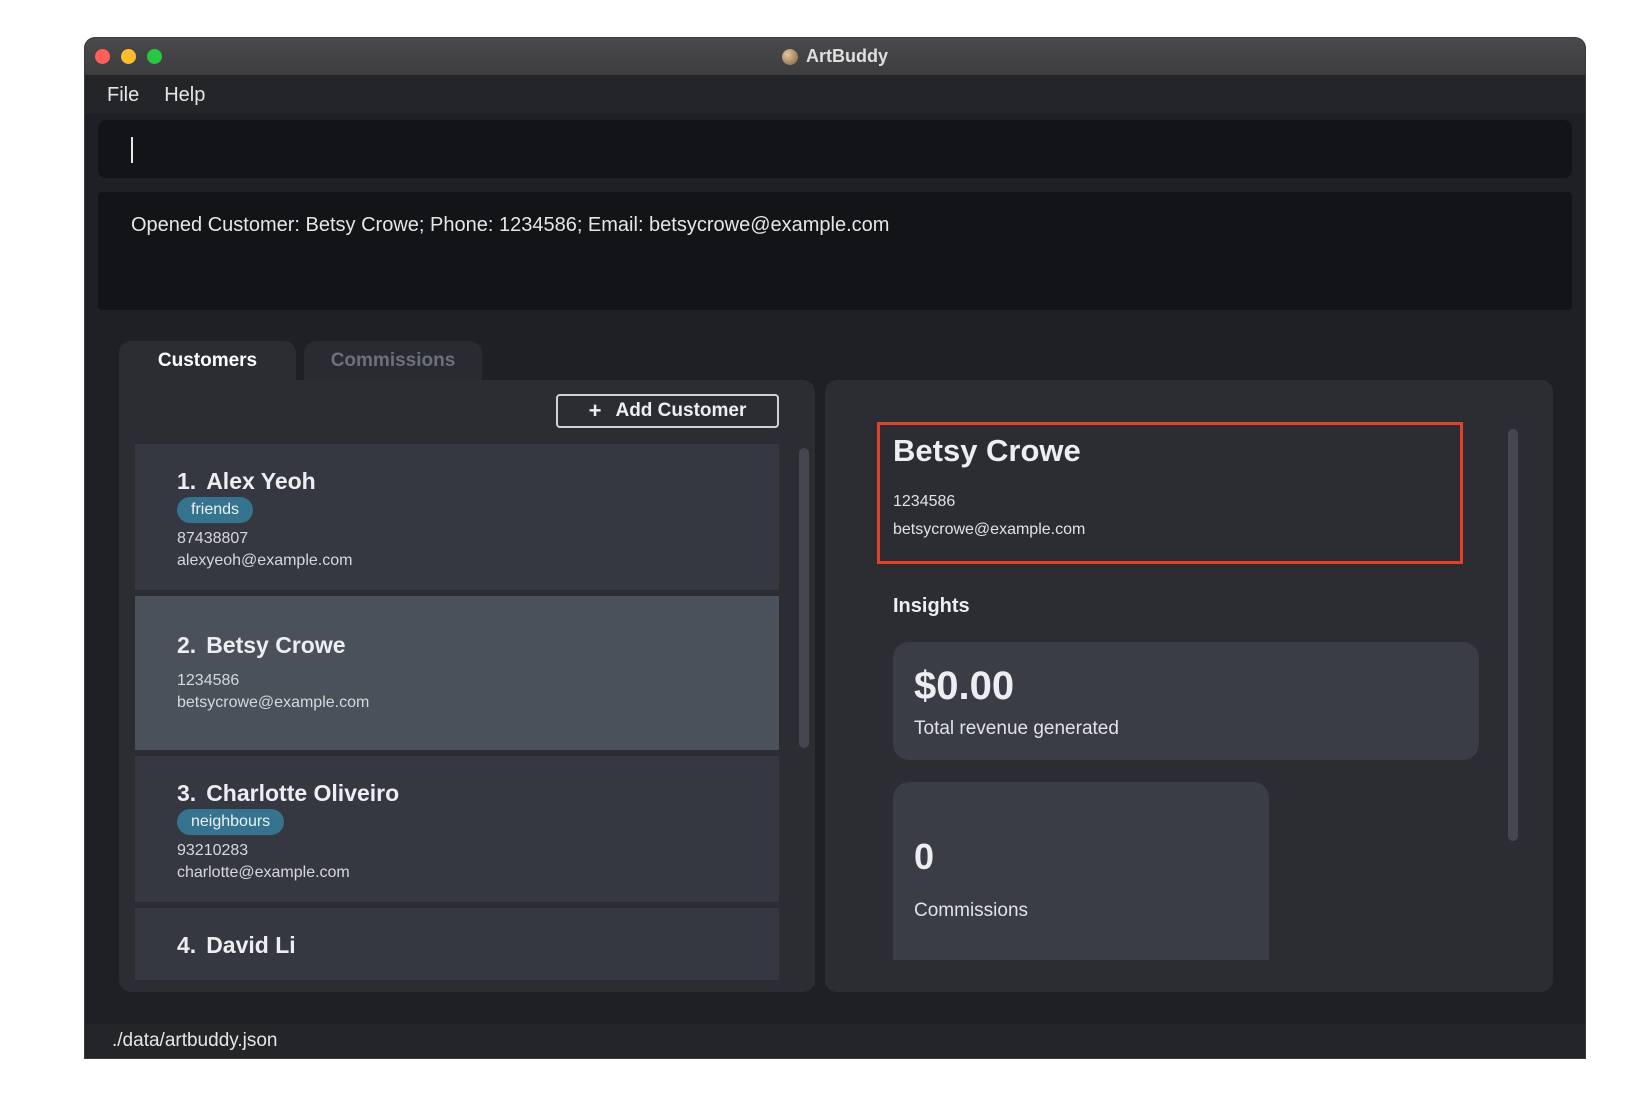 This screenshot has height=1112, width=1644. Describe the element at coordinates (288, 793) in the screenshot. I see `customer-name: 3. Charlotte Oliveiro` at that location.